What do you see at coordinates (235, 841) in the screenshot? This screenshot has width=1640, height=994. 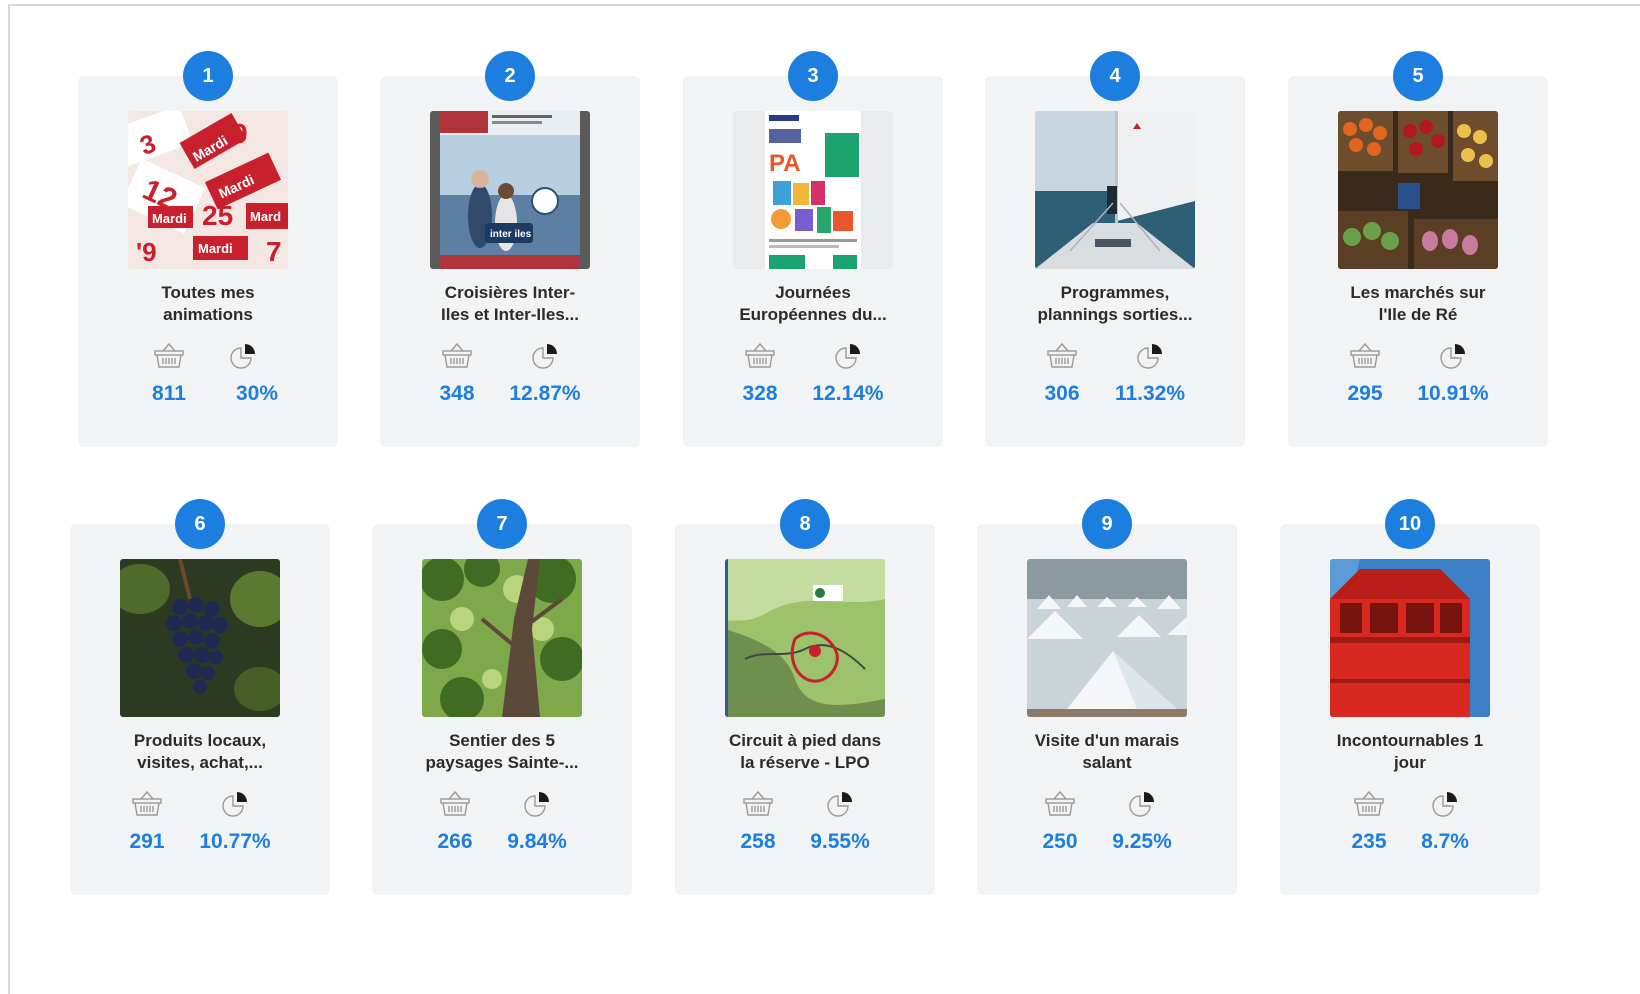 I see `visit-percent: 10.77%` at bounding box center [235, 841].